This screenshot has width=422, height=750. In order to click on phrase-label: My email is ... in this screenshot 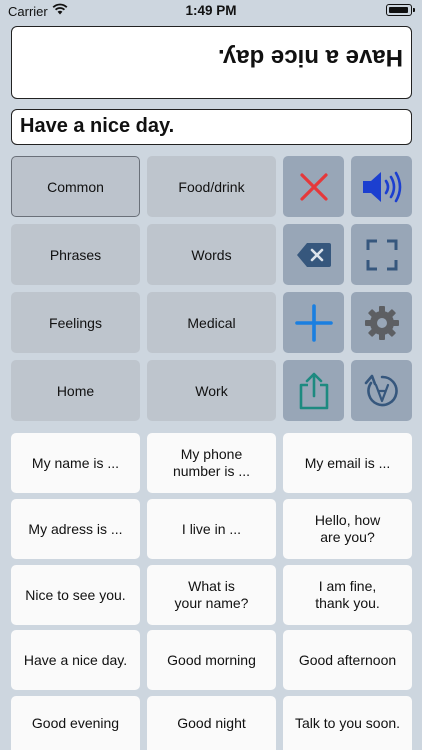, I will do `click(347, 462)`.